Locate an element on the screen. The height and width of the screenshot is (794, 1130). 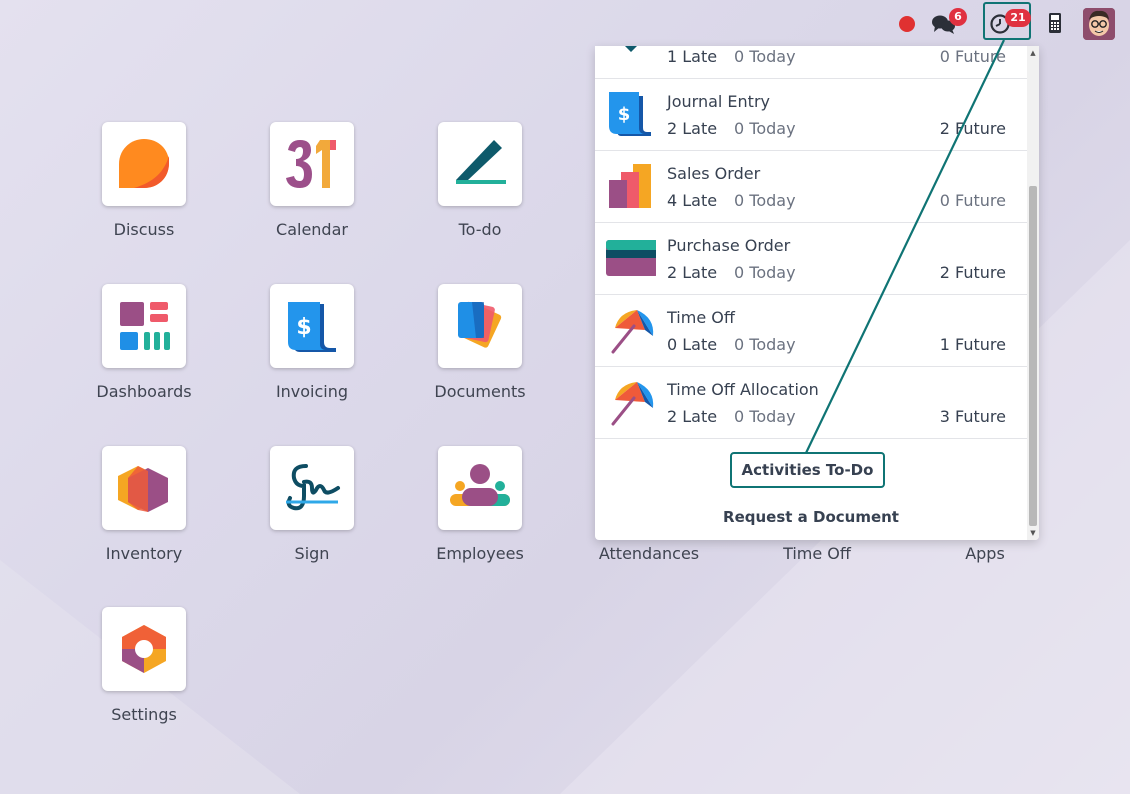
scroll-down-arrow-icon: ▼ is located at coordinates (1033, 533).